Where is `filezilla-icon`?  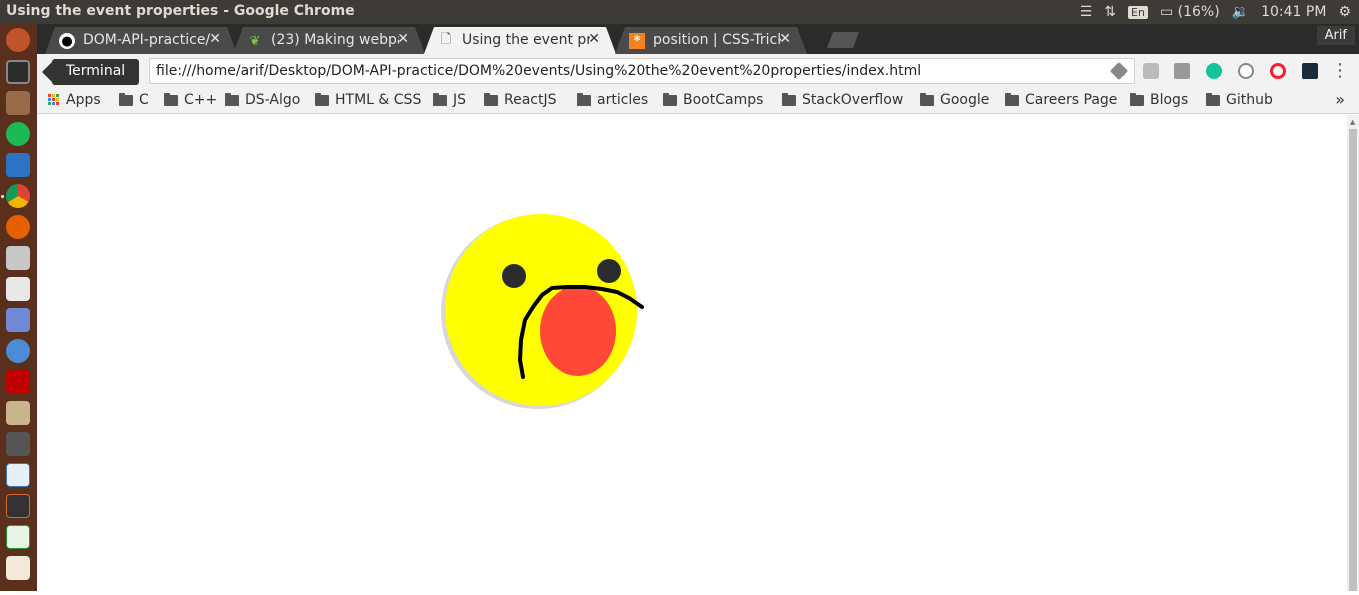
filezilla-icon is located at coordinates (18, 382).